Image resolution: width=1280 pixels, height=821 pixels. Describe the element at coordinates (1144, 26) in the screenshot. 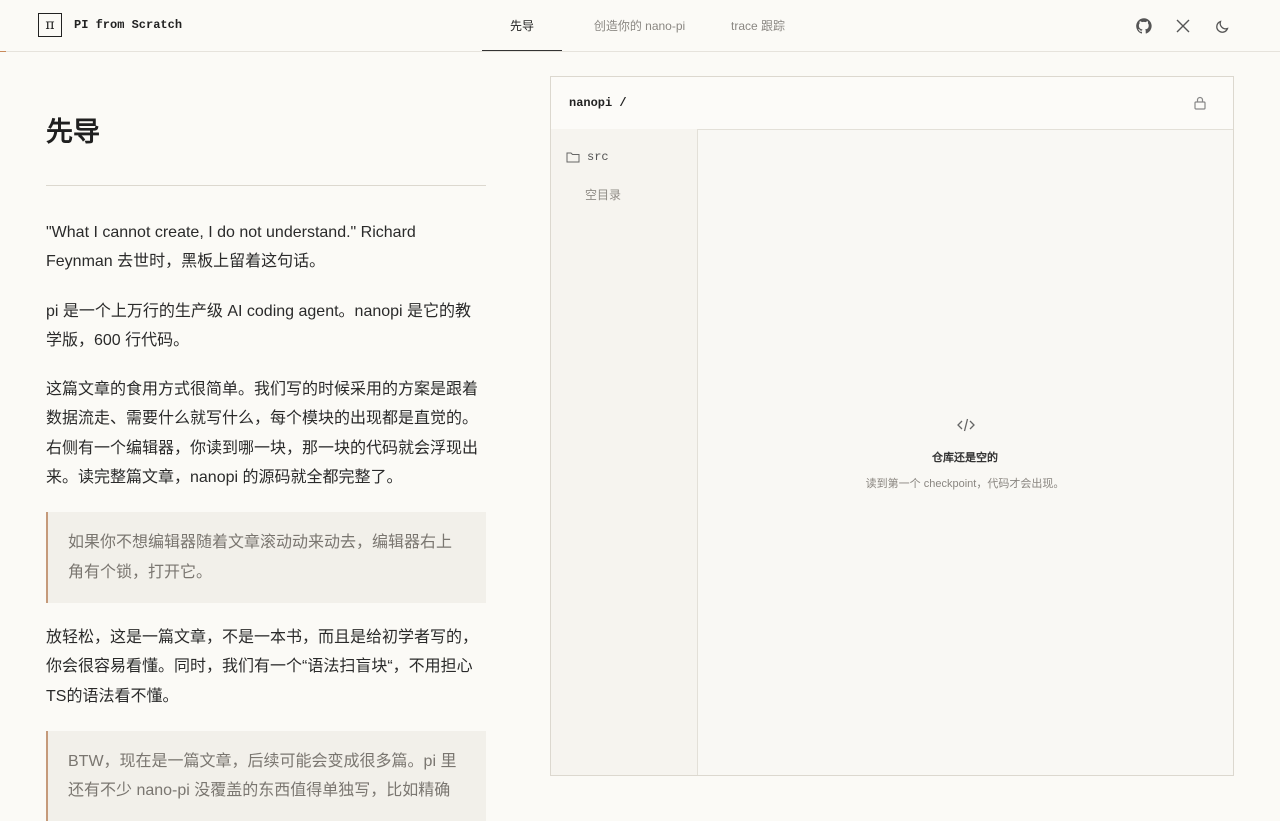

I see `github-icon` at that location.